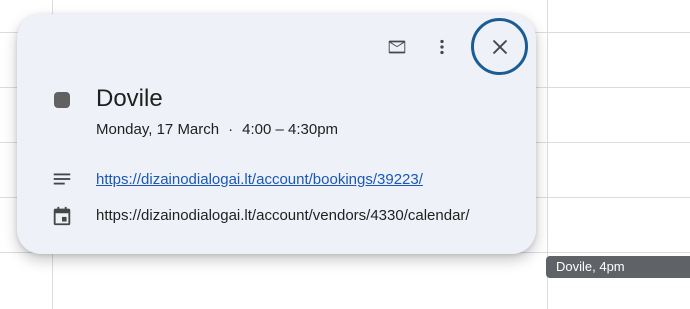 The width and height of the screenshot is (690, 309). I want to click on close-icon, so click(499, 46).